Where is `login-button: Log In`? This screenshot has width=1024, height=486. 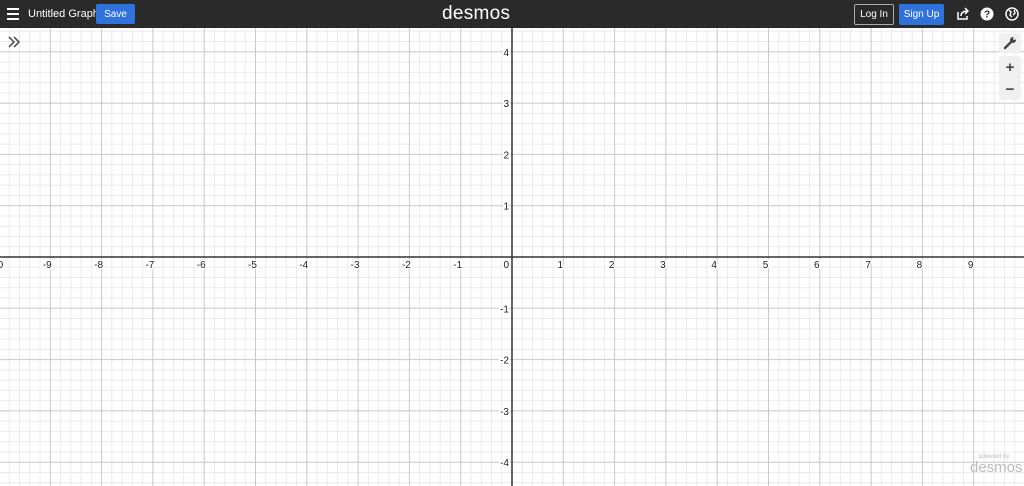 login-button: Log In is located at coordinates (874, 14).